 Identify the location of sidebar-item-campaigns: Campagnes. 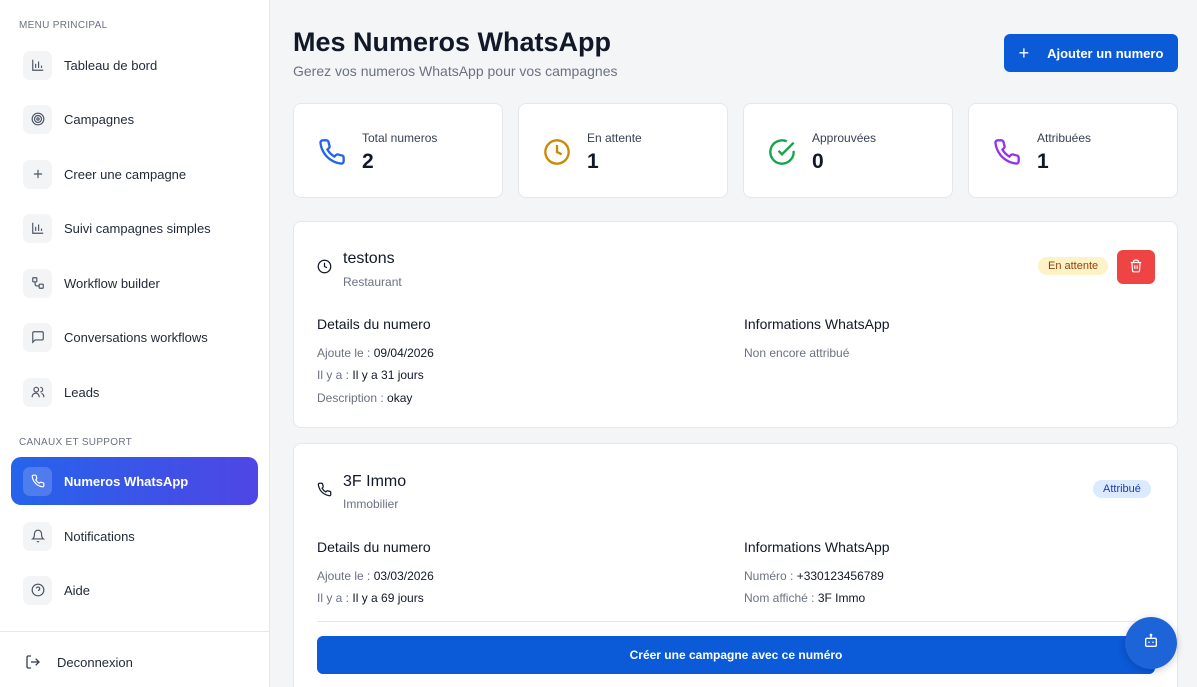
(134, 119).